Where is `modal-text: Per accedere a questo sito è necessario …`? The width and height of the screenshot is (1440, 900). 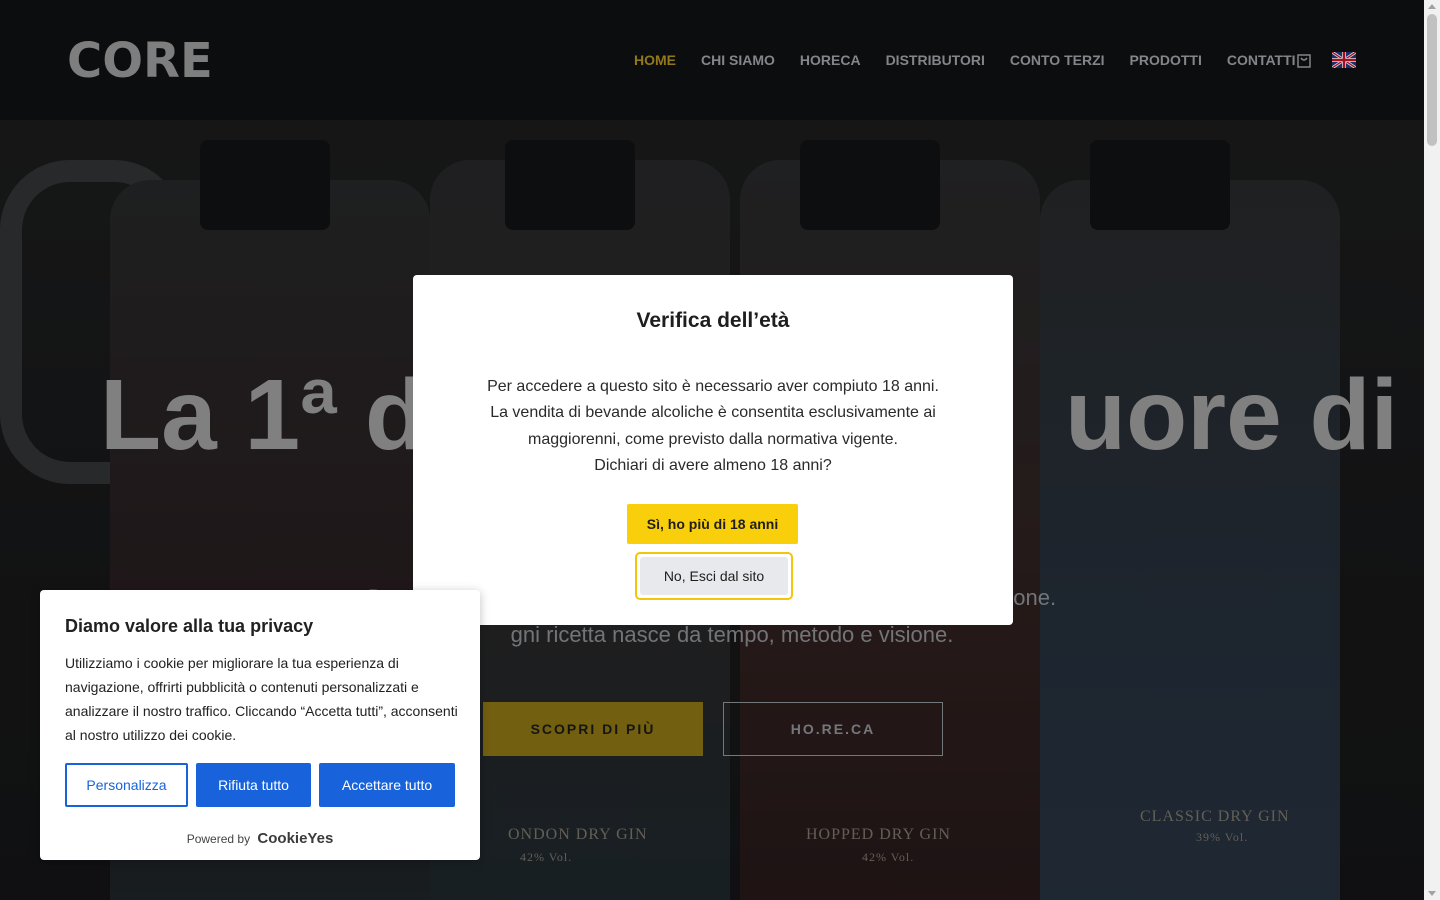 modal-text: Per accedere a questo sito è necessario … is located at coordinates (713, 426).